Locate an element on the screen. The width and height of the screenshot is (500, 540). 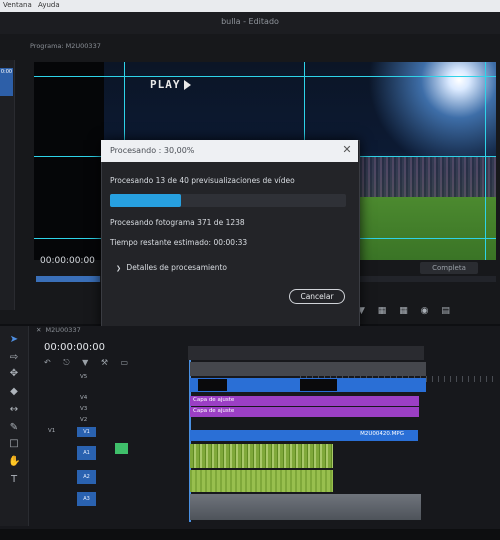
mute-active-indicator is located at coordinates (121, 448).